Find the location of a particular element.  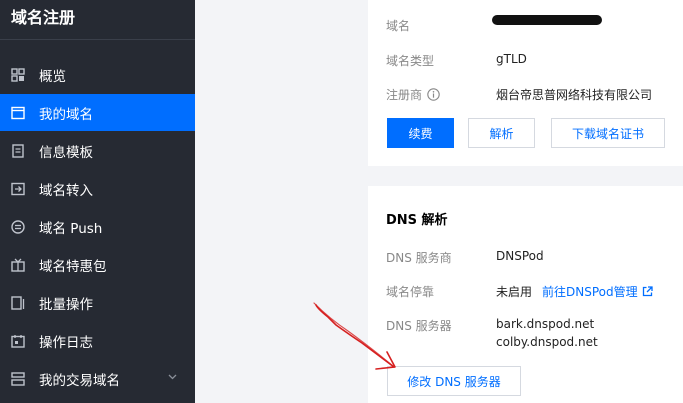

sidebar-item-label: 域名 Push is located at coordinates (71, 228).